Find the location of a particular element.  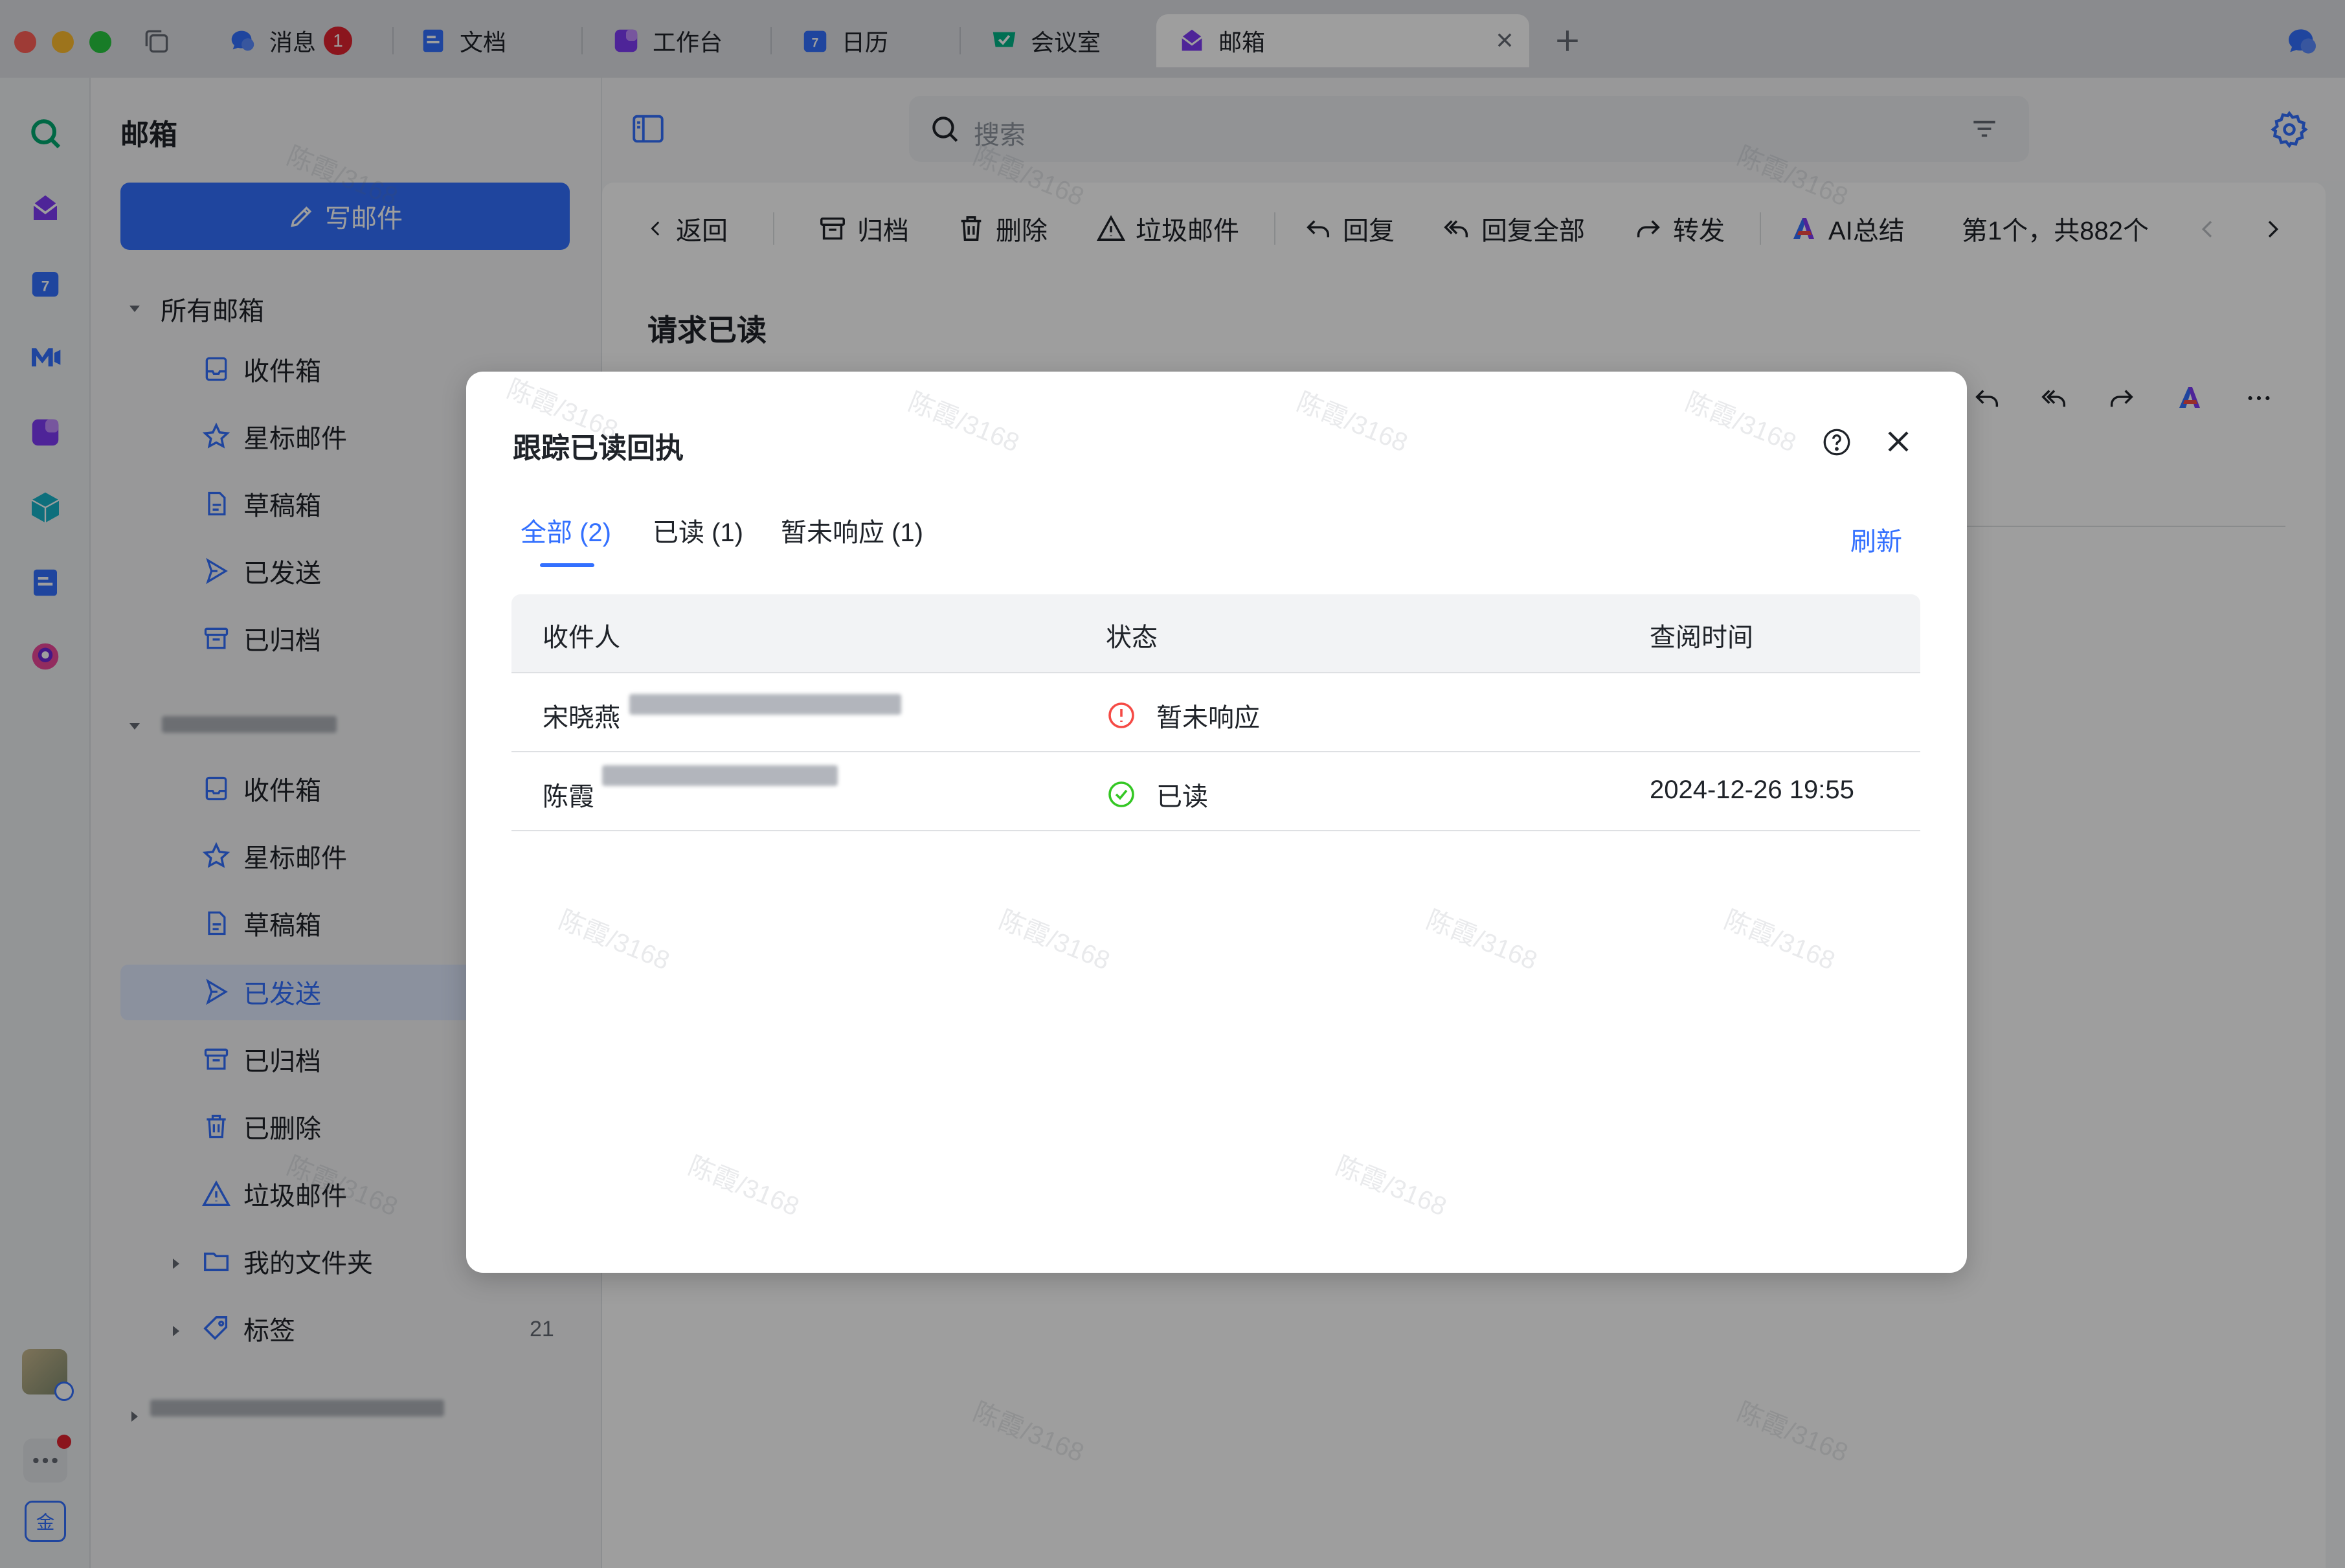

close-dialog-icon is located at coordinates (1898, 441).